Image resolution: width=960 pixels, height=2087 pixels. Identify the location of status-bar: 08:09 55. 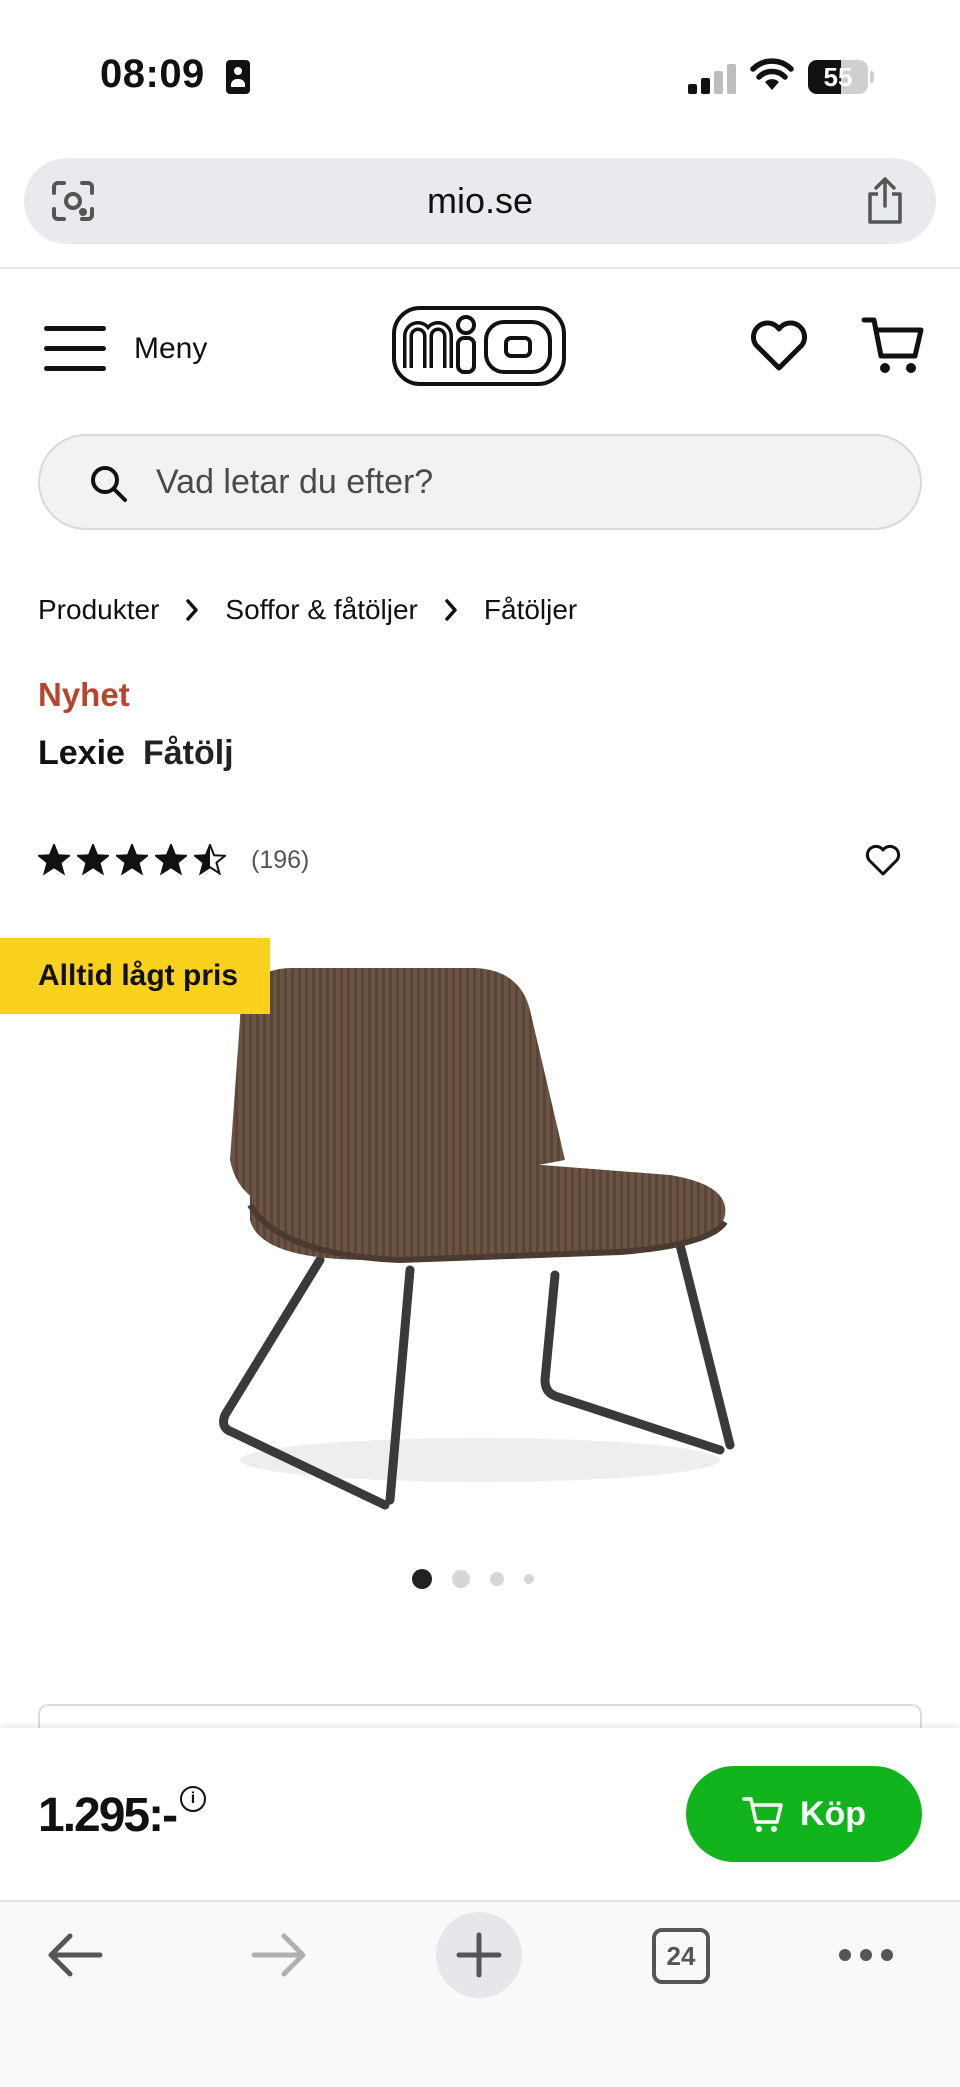
(480, 75).